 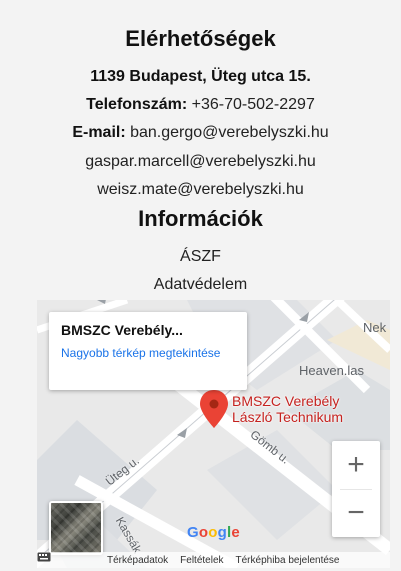 What do you see at coordinates (137, 560) in the screenshot?
I see `map-data-link: Térképadatok` at bounding box center [137, 560].